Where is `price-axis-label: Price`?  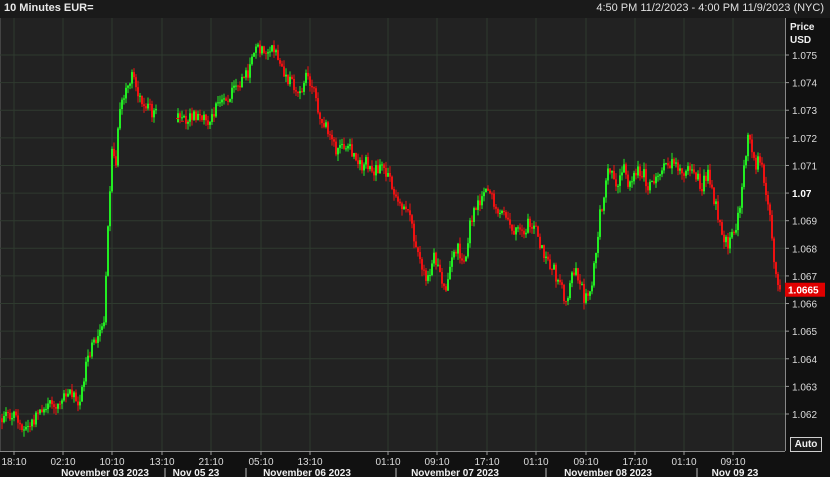
price-axis-label: Price is located at coordinates (802, 27).